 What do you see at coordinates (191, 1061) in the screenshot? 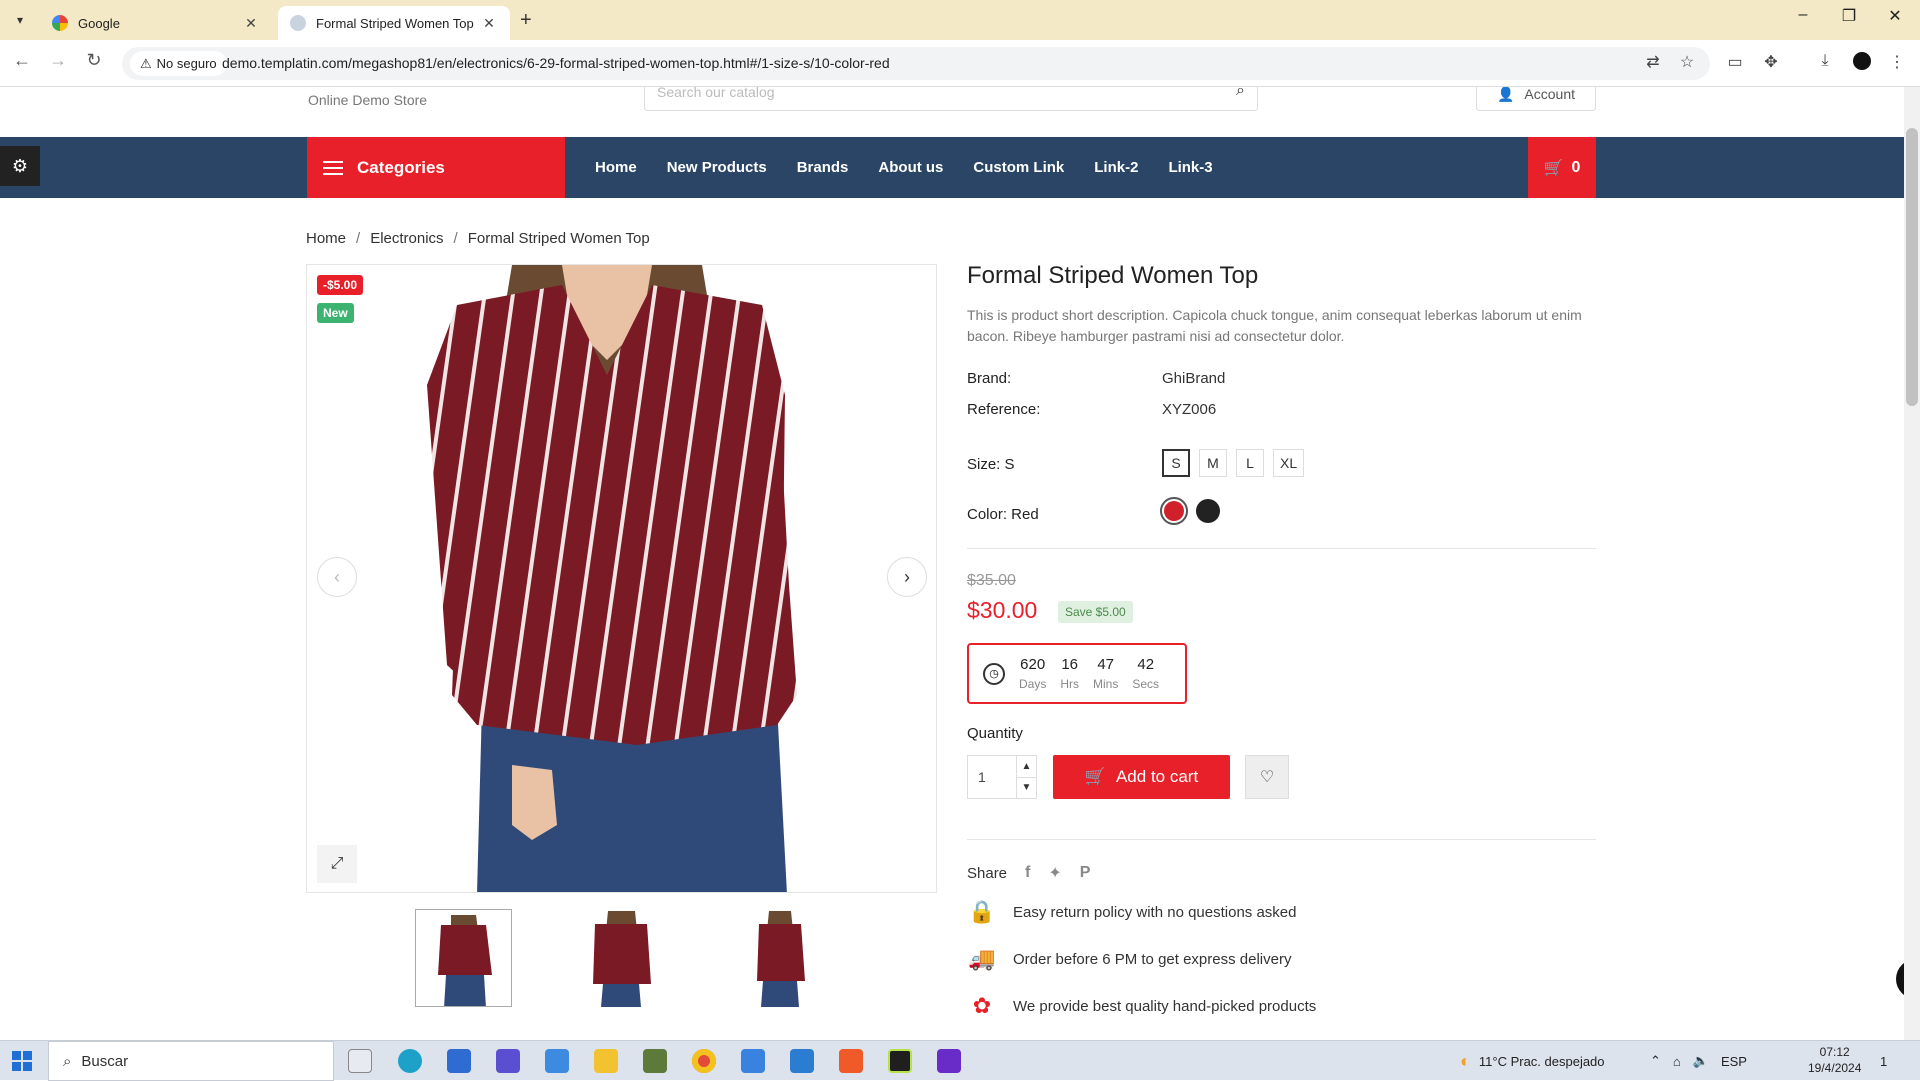
I see `taskbar-search: ⌕ Buscar` at bounding box center [191, 1061].